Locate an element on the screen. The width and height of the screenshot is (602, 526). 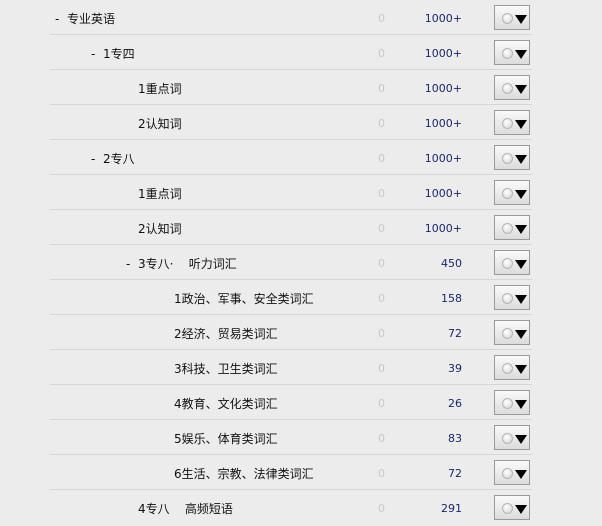
tree-row: 2经济、贸易类词汇 0 72 is located at coordinates (301, 332).